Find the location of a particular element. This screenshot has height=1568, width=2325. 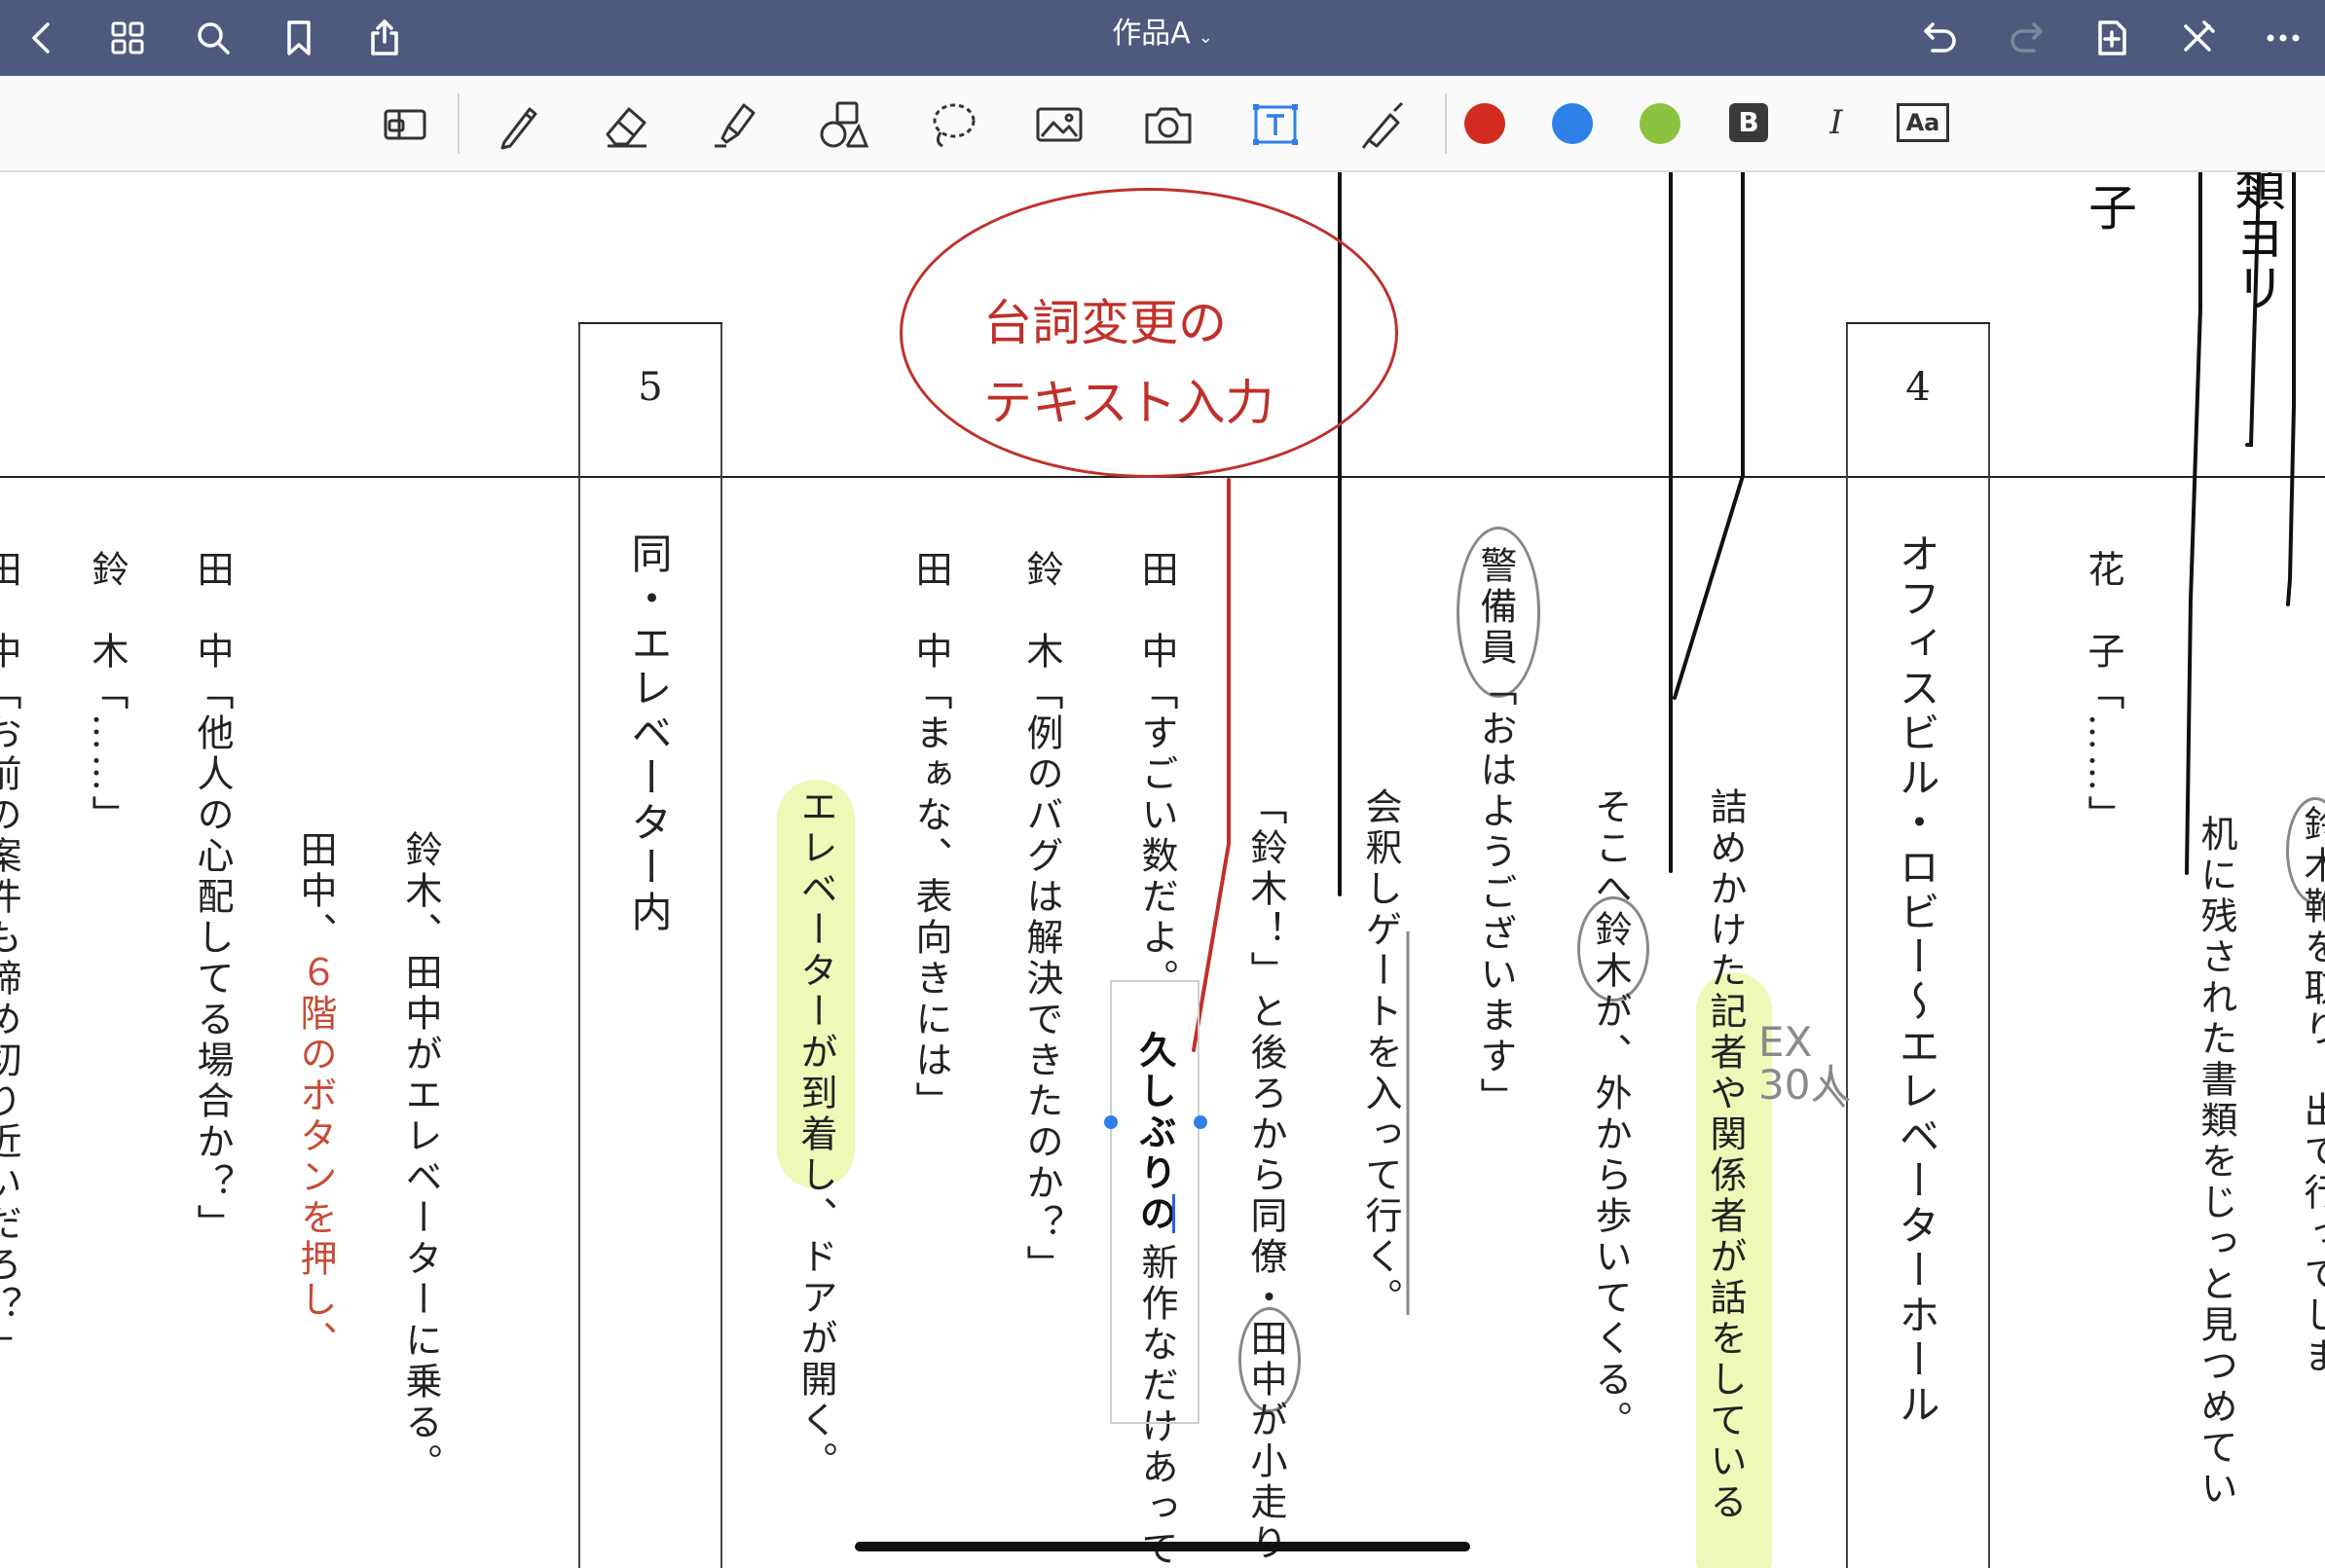

action-text: が小走り is located at coordinates (1265, 1482).